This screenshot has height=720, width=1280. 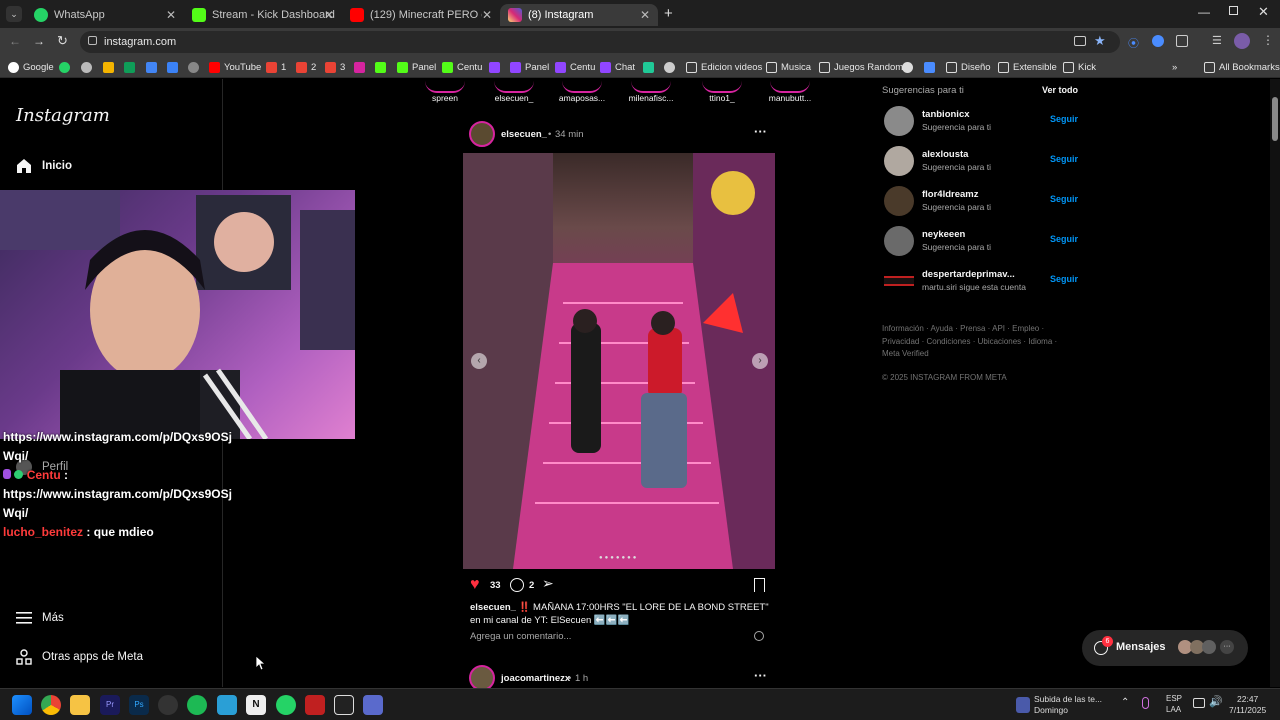 What do you see at coordinates (421, 15) in the screenshot?
I see `tab-youtube: (129) Minecraft PERO con la FL✕` at bounding box center [421, 15].